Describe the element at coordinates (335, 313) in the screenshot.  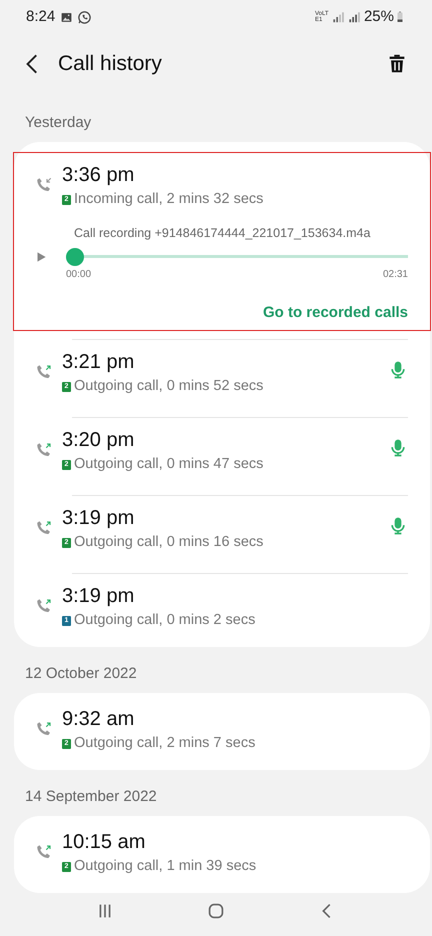
I see `recorded-calls-link: Go to recorded calls` at that location.